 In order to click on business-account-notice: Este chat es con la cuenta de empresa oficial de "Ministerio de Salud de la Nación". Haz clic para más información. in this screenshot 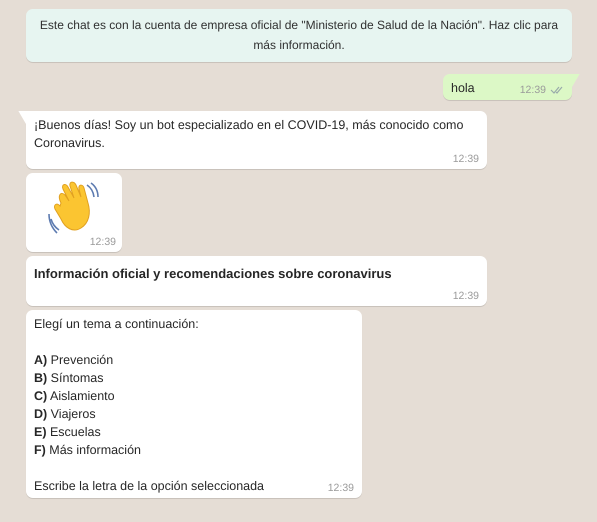, I will do `click(299, 35)`.